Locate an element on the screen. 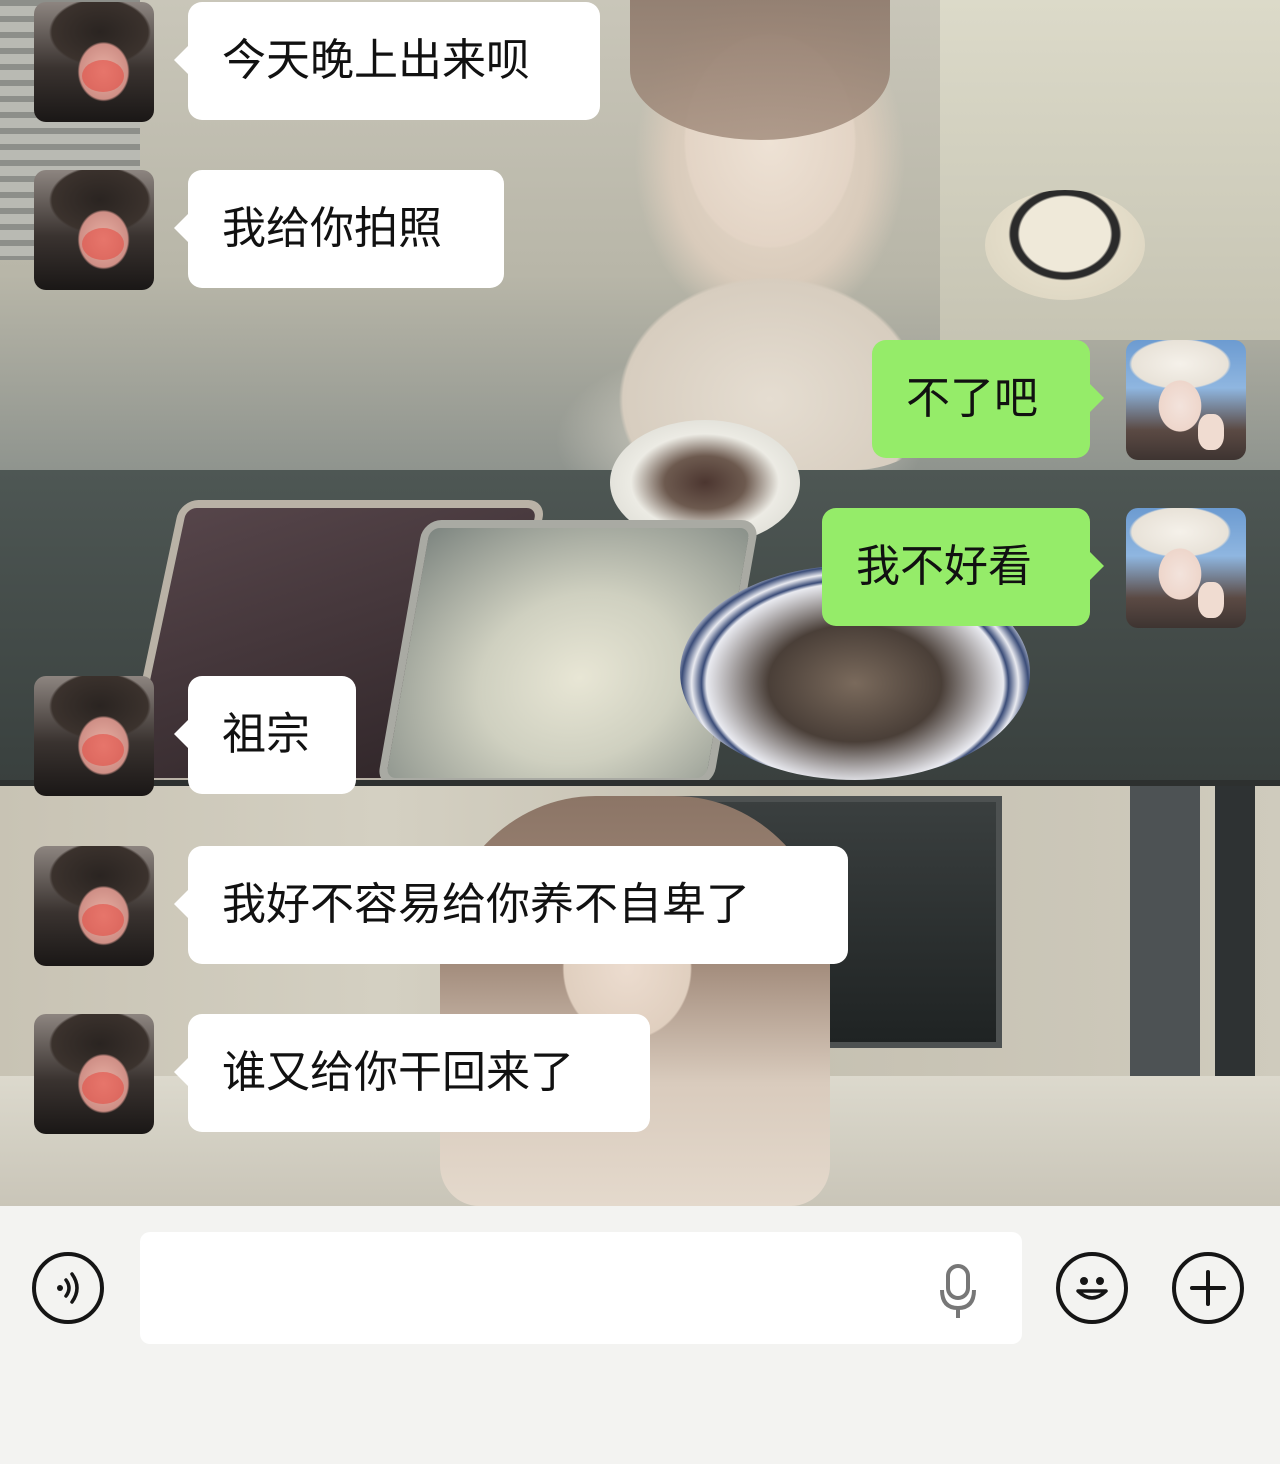  more-options-button is located at coordinates (1208, 1288).